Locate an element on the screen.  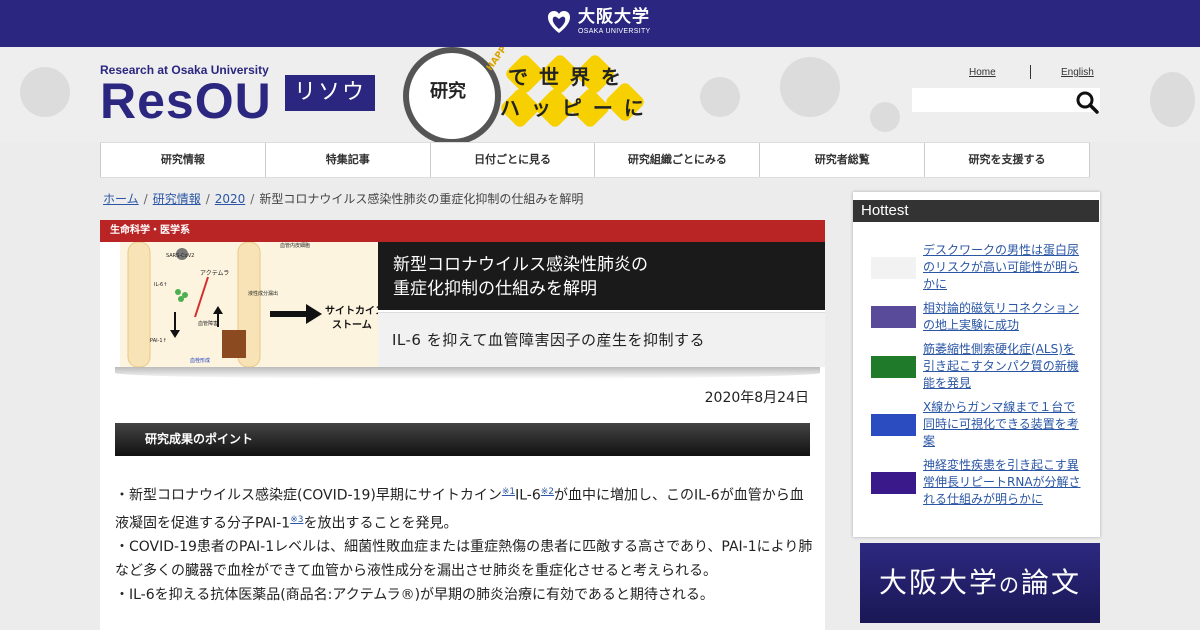
article-title-line1: 新型コロナウイルス感染性肺炎の is located at coordinates (520, 265).